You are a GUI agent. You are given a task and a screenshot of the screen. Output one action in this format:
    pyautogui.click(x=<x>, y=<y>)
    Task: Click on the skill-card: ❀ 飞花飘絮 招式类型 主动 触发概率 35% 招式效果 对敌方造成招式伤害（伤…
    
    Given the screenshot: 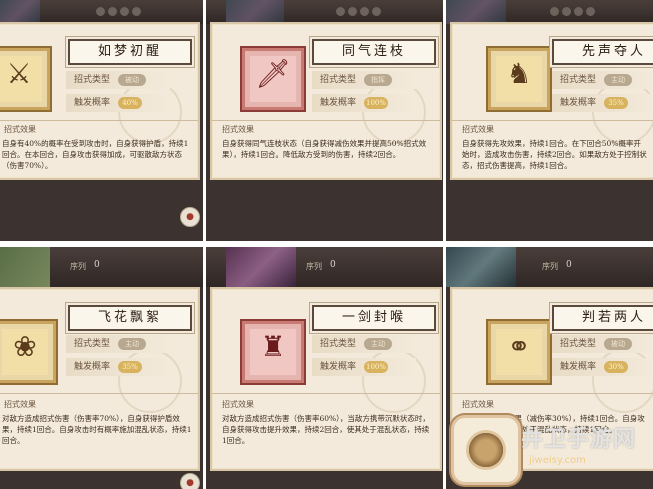 What is the action you would take?
    pyautogui.click(x=100, y=379)
    